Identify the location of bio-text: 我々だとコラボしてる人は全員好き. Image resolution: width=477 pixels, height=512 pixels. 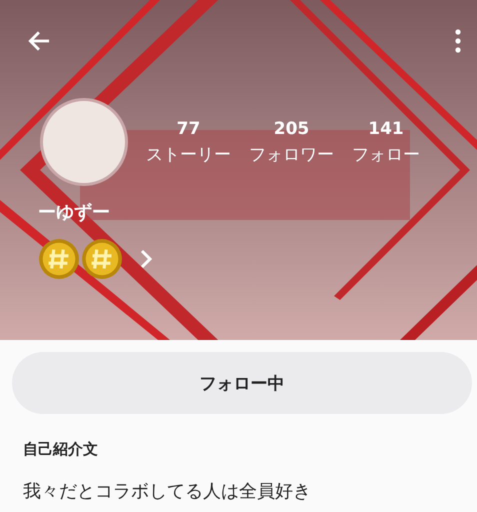
(167, 491).